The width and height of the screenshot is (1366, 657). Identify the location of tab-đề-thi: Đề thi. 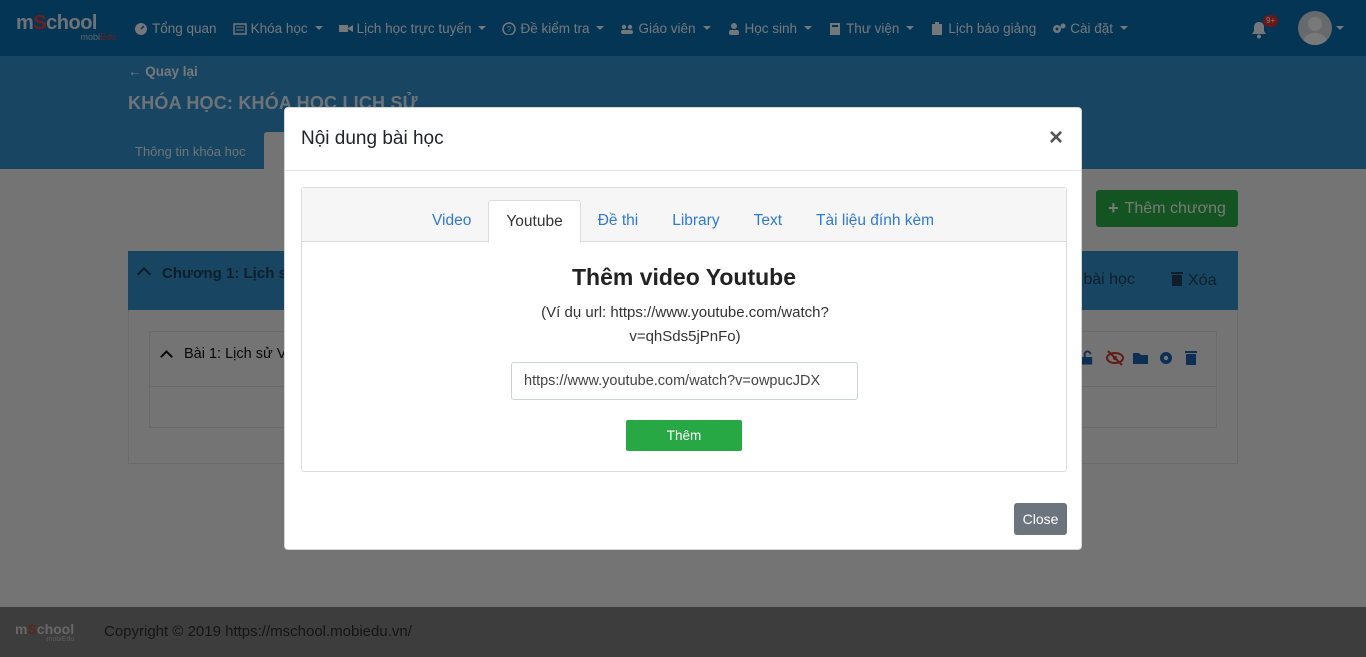
(618, 221).